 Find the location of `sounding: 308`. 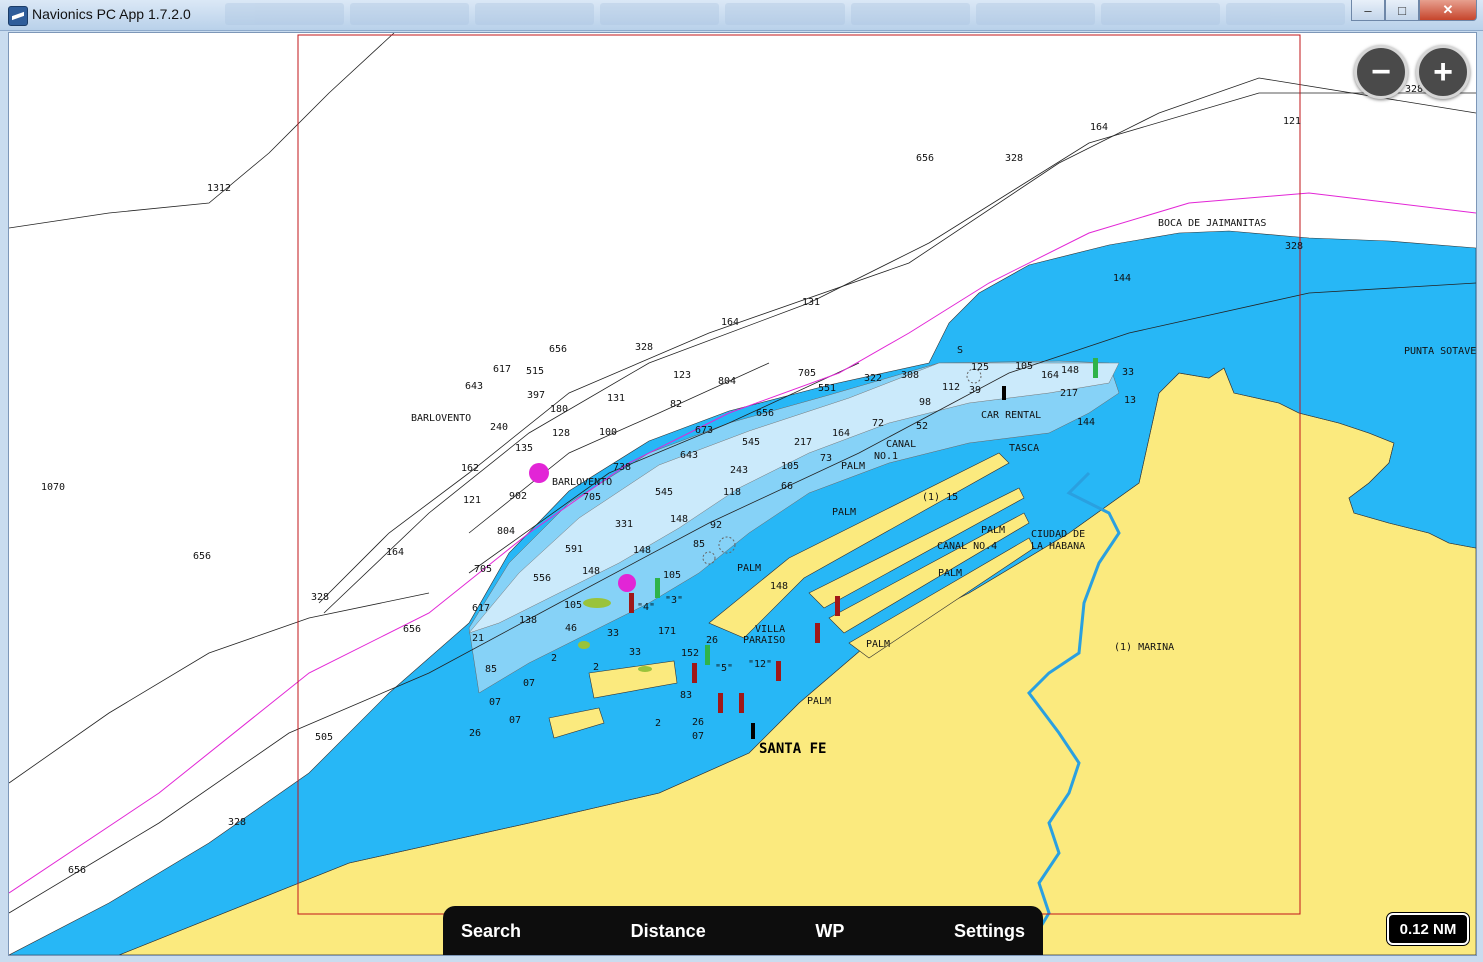

sounding: 308 is located at coordinates (910, 375).